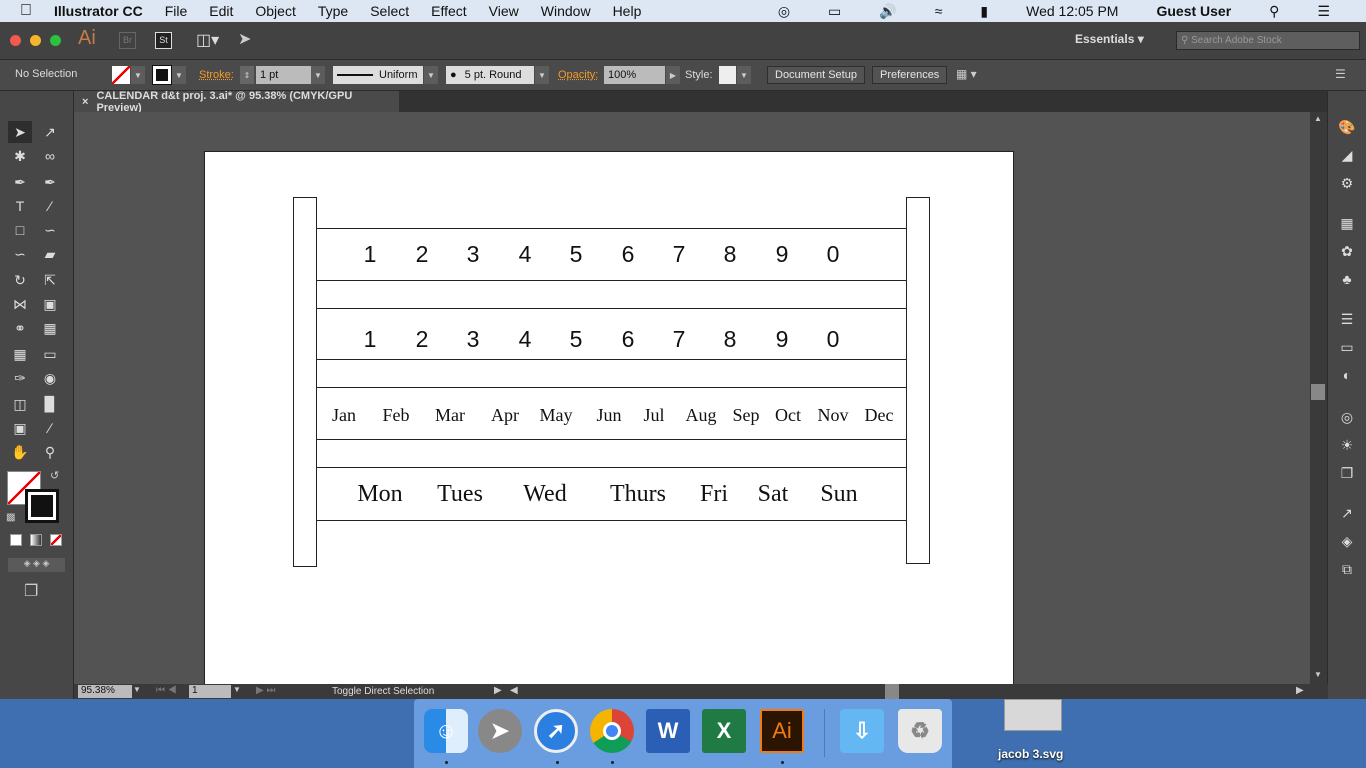  What do you see at coordinates (247, 75) in the screenshot?
I see `stroke-stepper: ⇕` at bounding box center [247, 75].